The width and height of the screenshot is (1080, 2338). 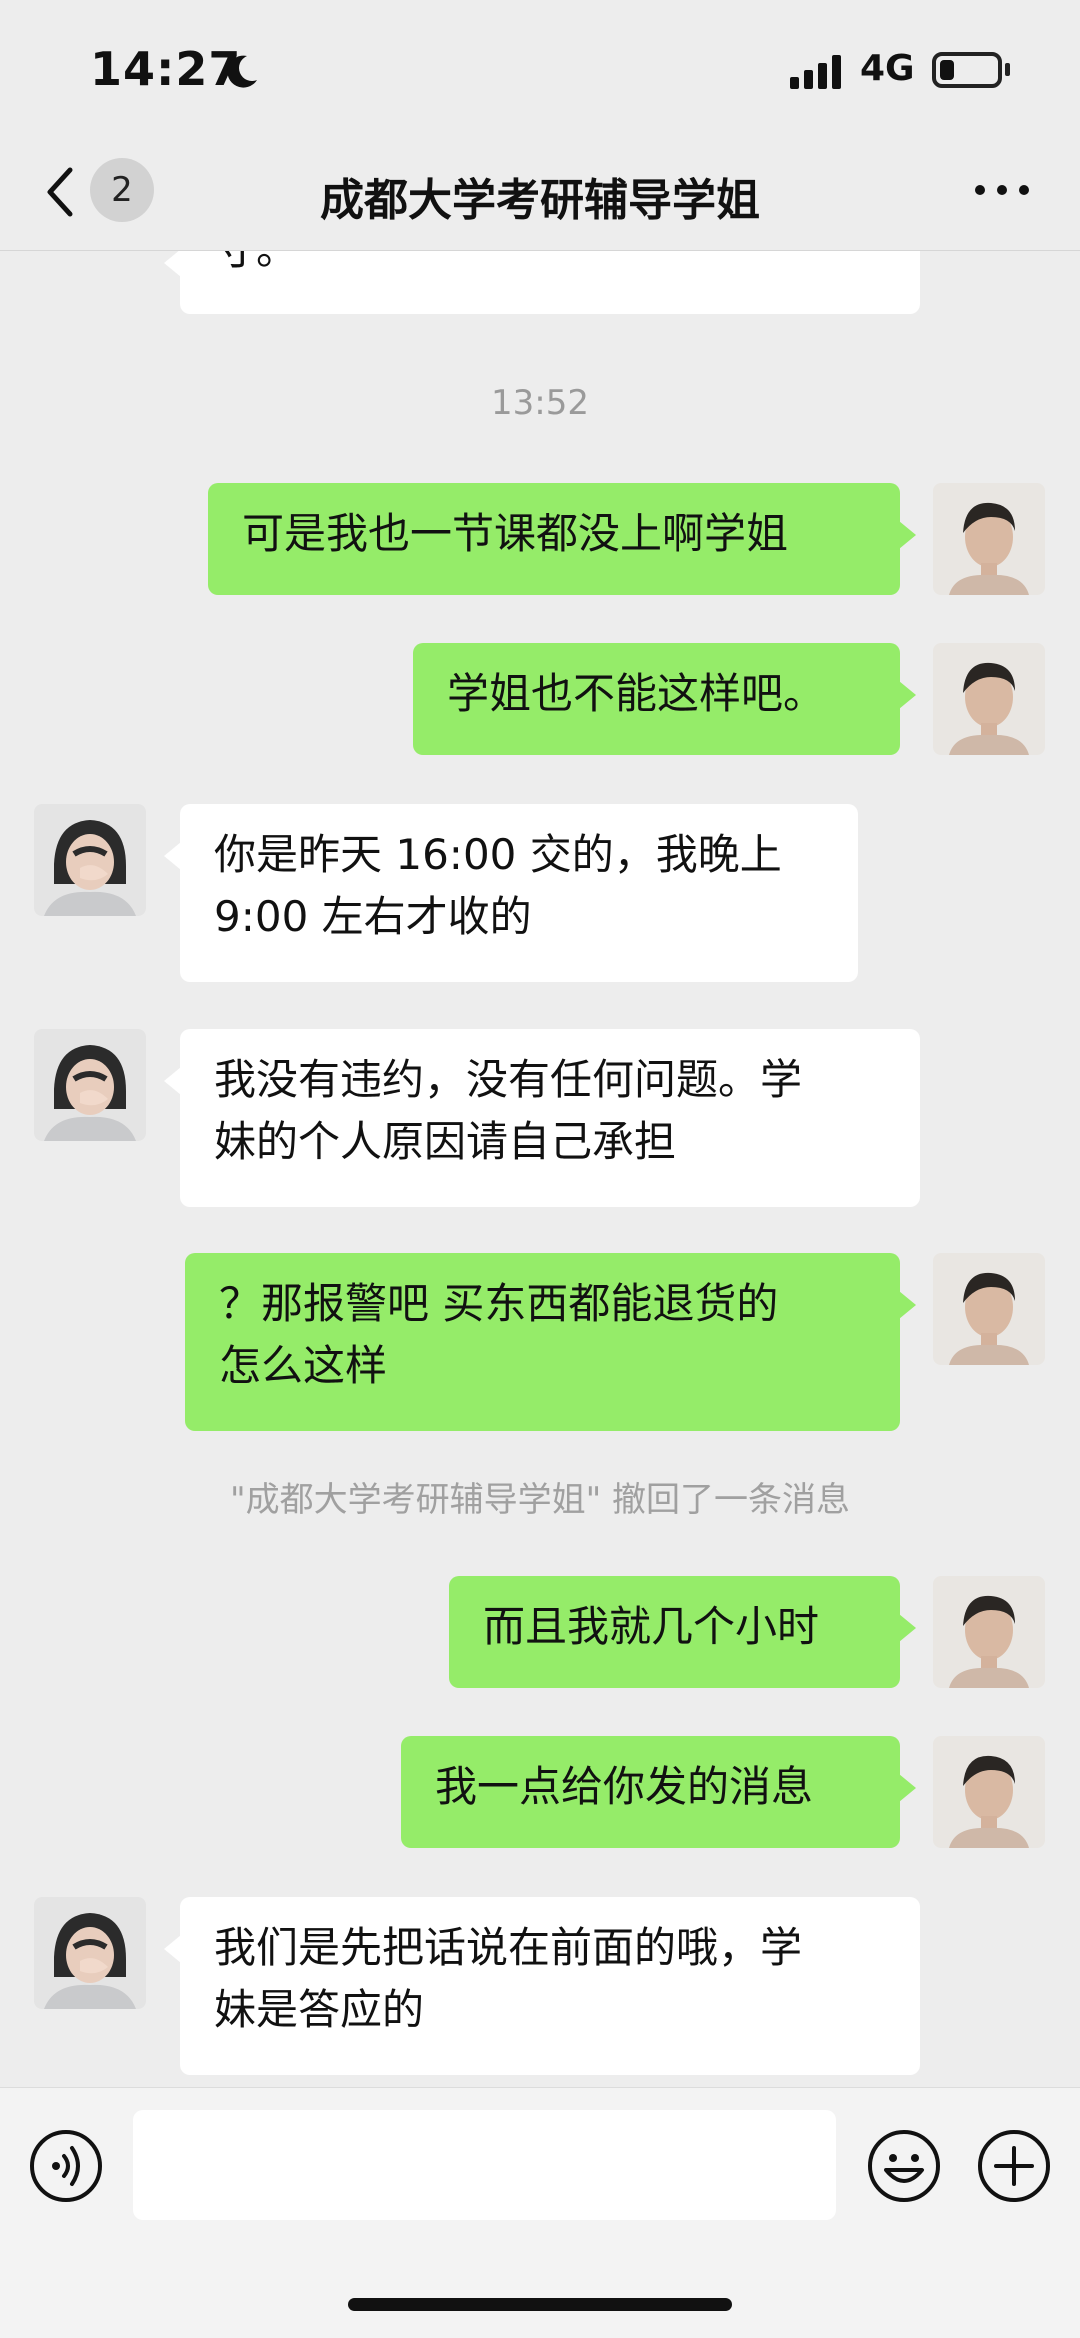 I want to click on message-bubble-outgoing: 可是我也一节课都没上啊学姐, so click(x=562, y=539).